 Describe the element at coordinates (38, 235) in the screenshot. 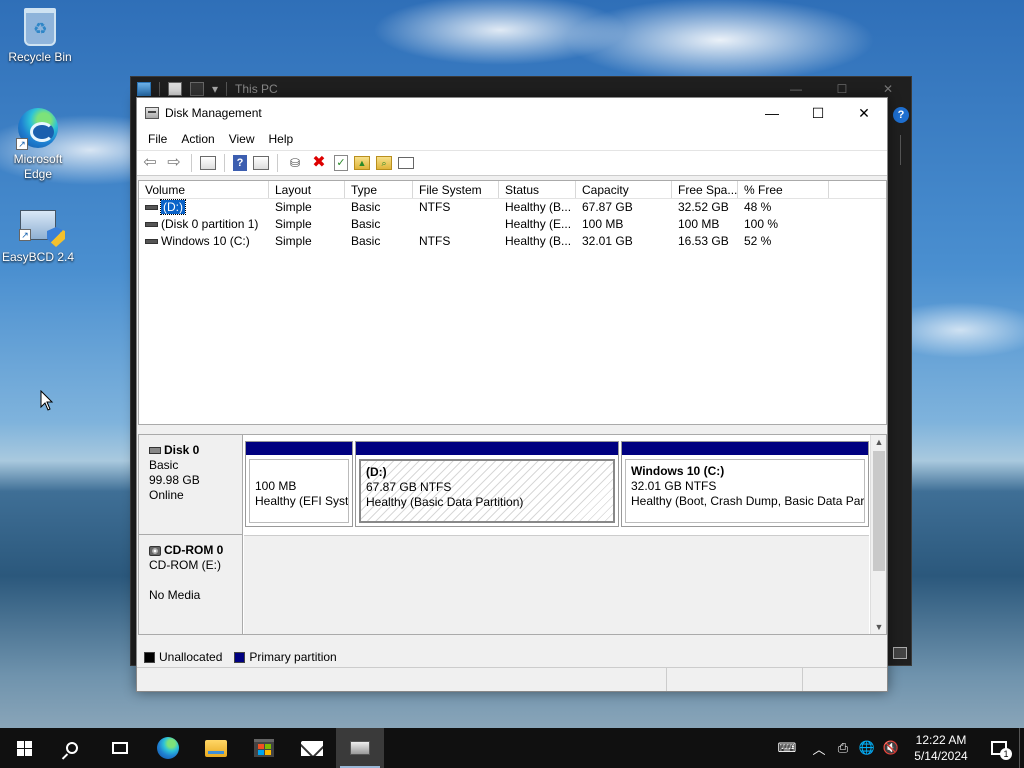

I see `desktop-icon-easybcd: ↗ EasyBCD 2.4` at that location.